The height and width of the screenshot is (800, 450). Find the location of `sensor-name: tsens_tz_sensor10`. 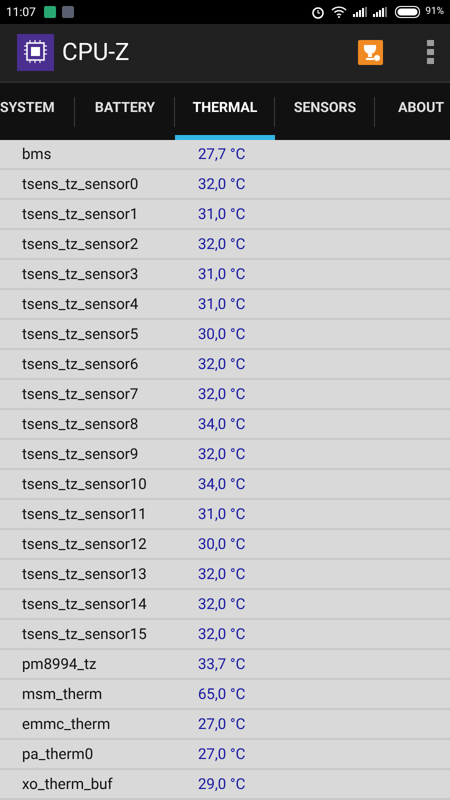

sensor-name: tsens_tz_sensor10 is located at coordinates (84, 484).